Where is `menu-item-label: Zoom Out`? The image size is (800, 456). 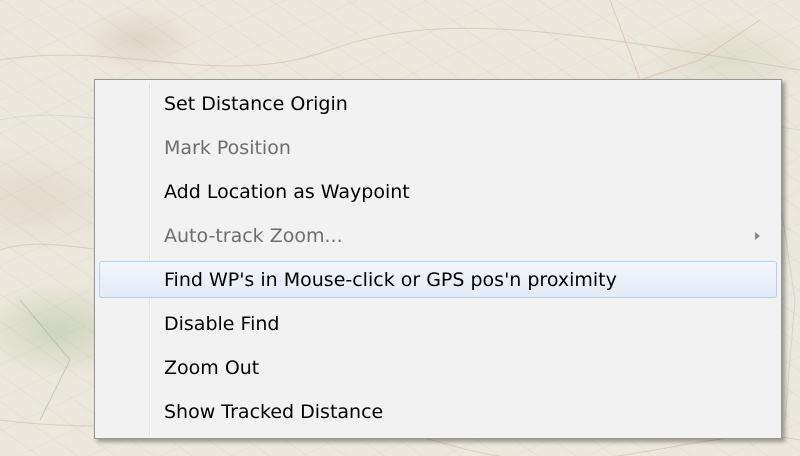 menu-item-label: Zoom Out is located at coordinates (212, 368).